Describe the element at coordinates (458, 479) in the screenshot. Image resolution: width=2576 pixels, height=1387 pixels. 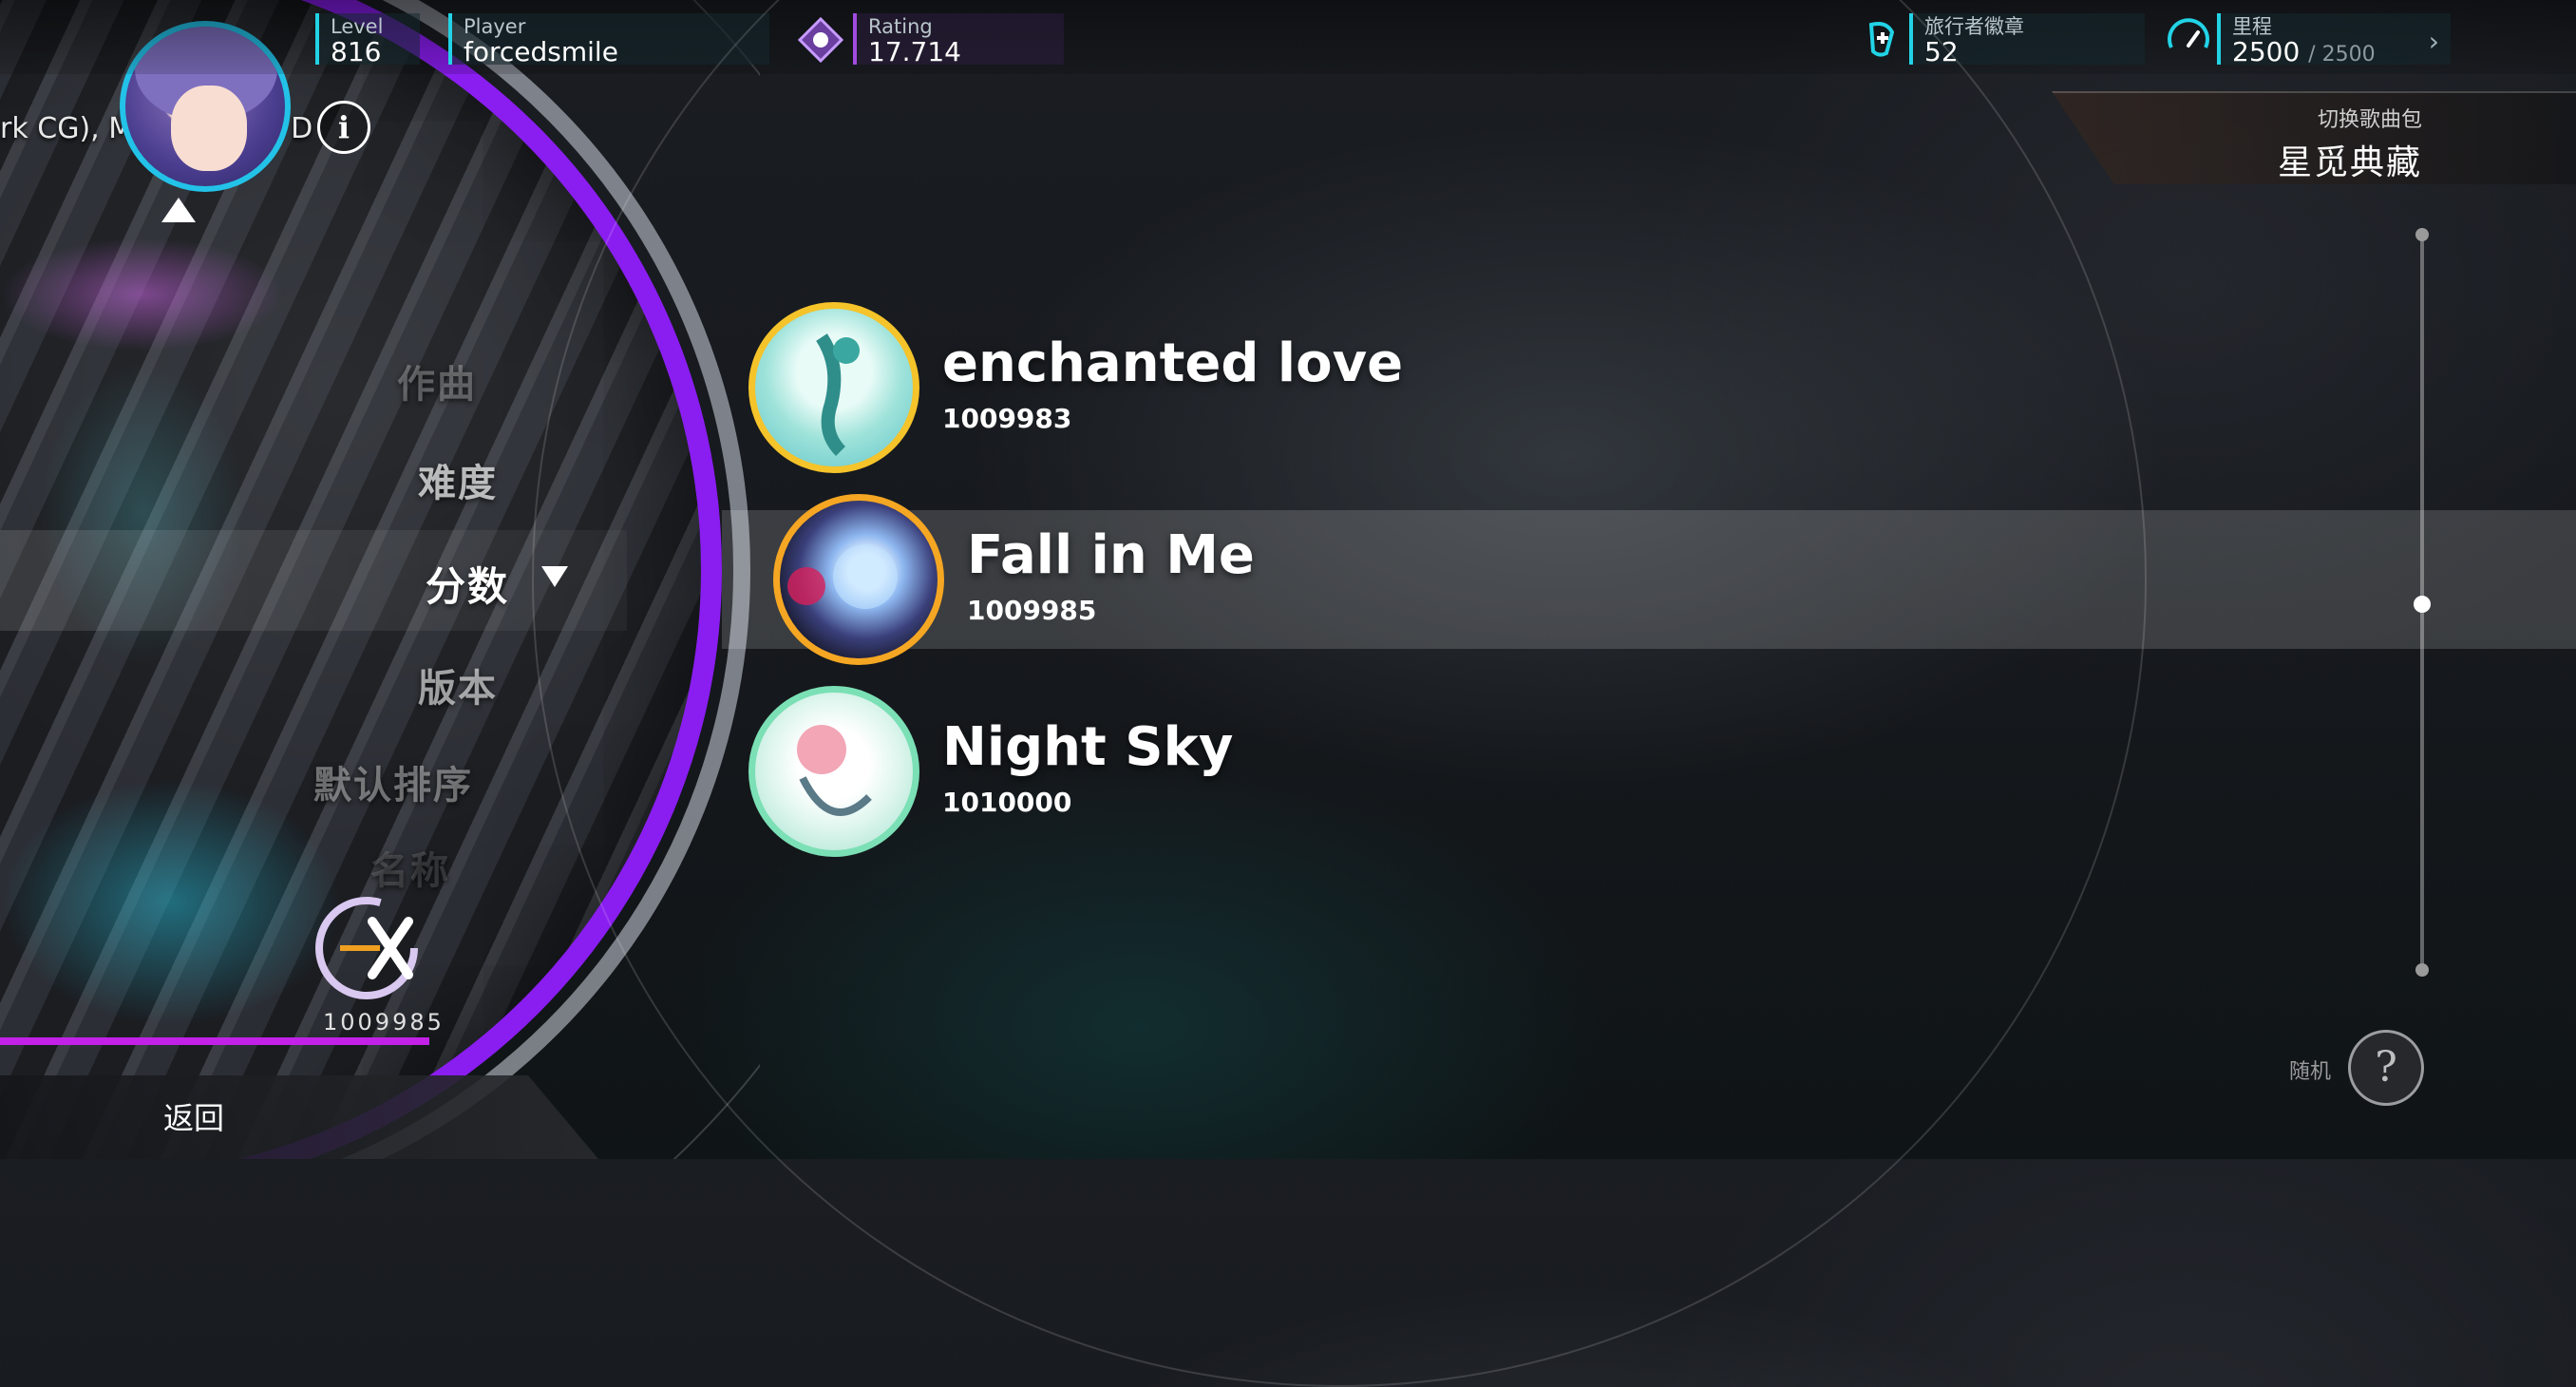
I see `sort-option-difficulty: 难度` at that location.